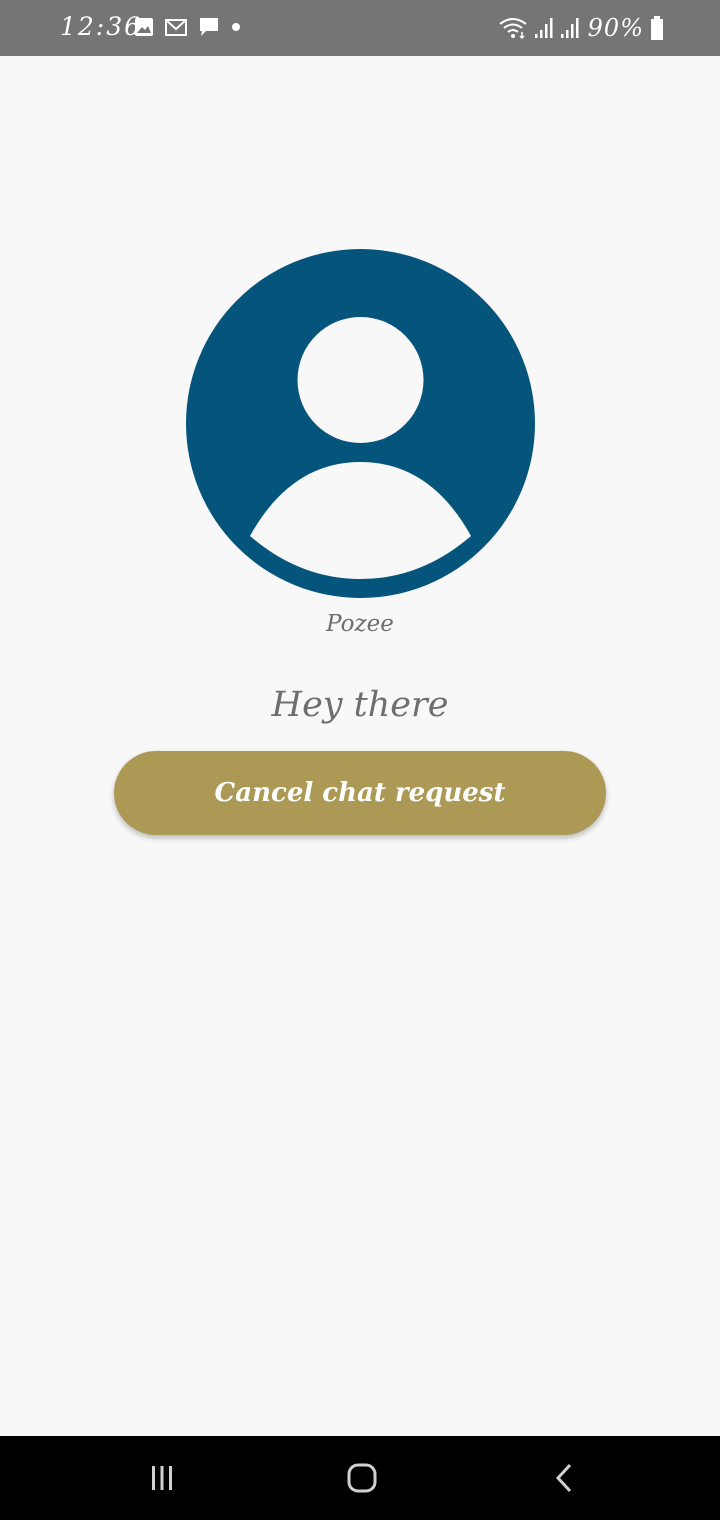 The width and height of the screenshot is (720, 1520). I want to click on system-icons: 90%, so click(581, 28).